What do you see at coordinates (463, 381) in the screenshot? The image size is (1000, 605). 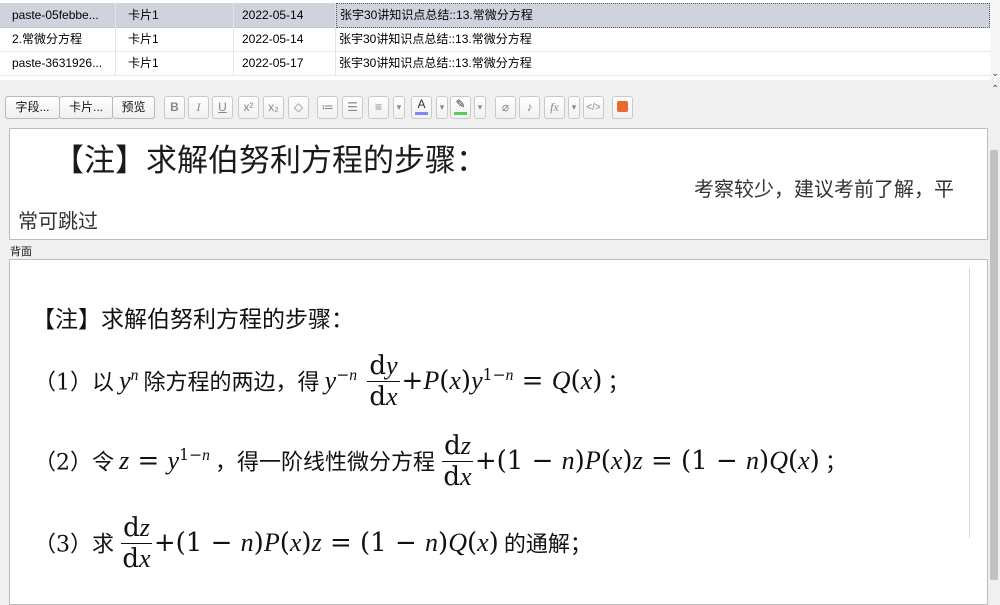 I see `formula: y−n dy dx +P(x)y1−n = Q(x)` at bounding box center [463, 381].